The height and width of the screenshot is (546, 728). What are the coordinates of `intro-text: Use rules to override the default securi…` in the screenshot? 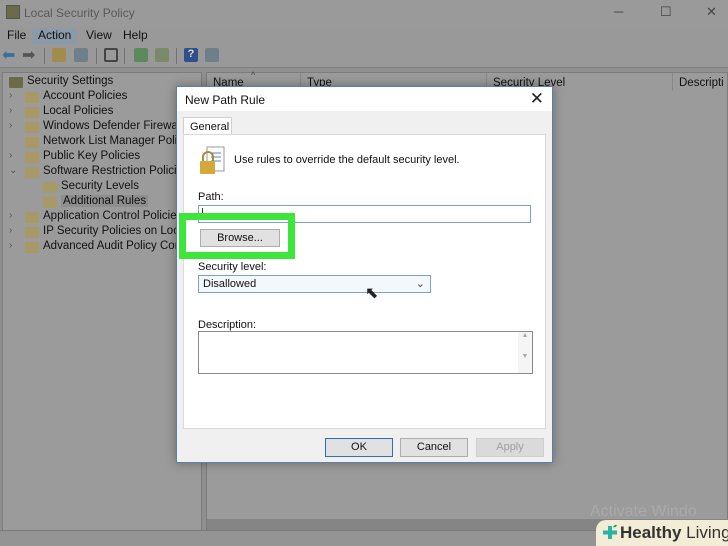 It's located at (347, 160).